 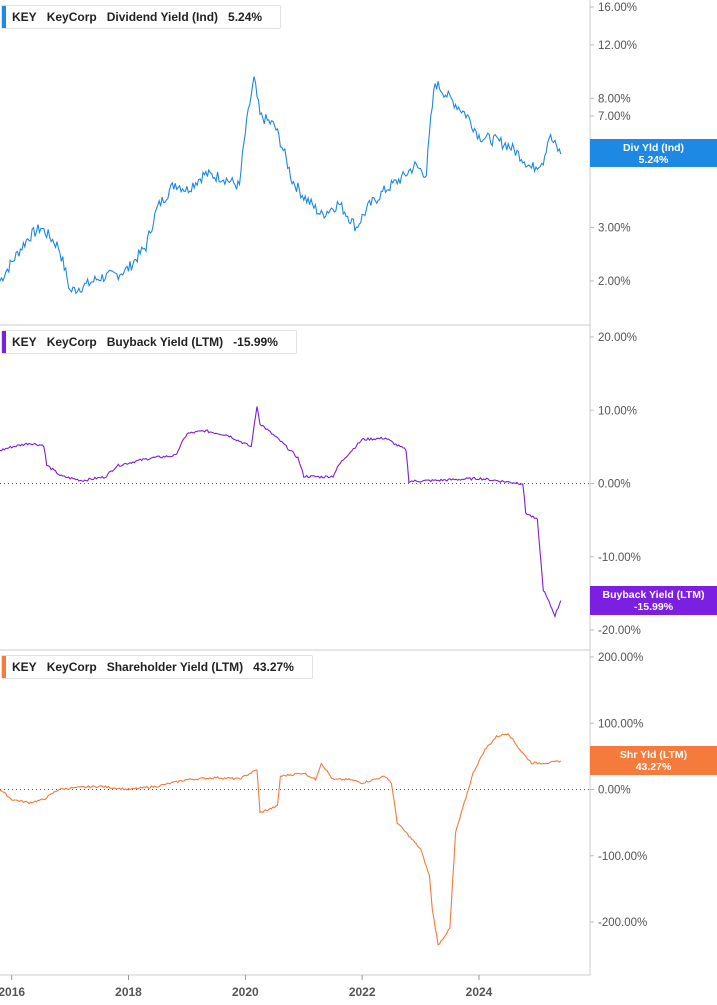 I want to click on y-tick-label: -200.00%, so click(x=622, y=923).